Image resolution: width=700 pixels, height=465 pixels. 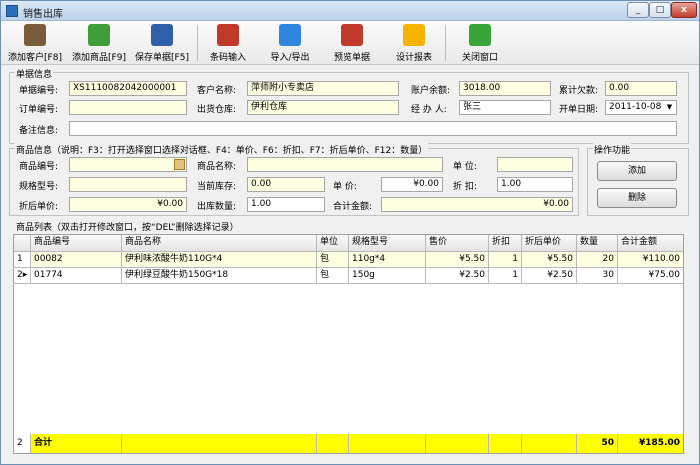 What do you see at coordinates (22, 260) in the screenshot?
I see `row-index: 1` at bounding box center [22, 260].